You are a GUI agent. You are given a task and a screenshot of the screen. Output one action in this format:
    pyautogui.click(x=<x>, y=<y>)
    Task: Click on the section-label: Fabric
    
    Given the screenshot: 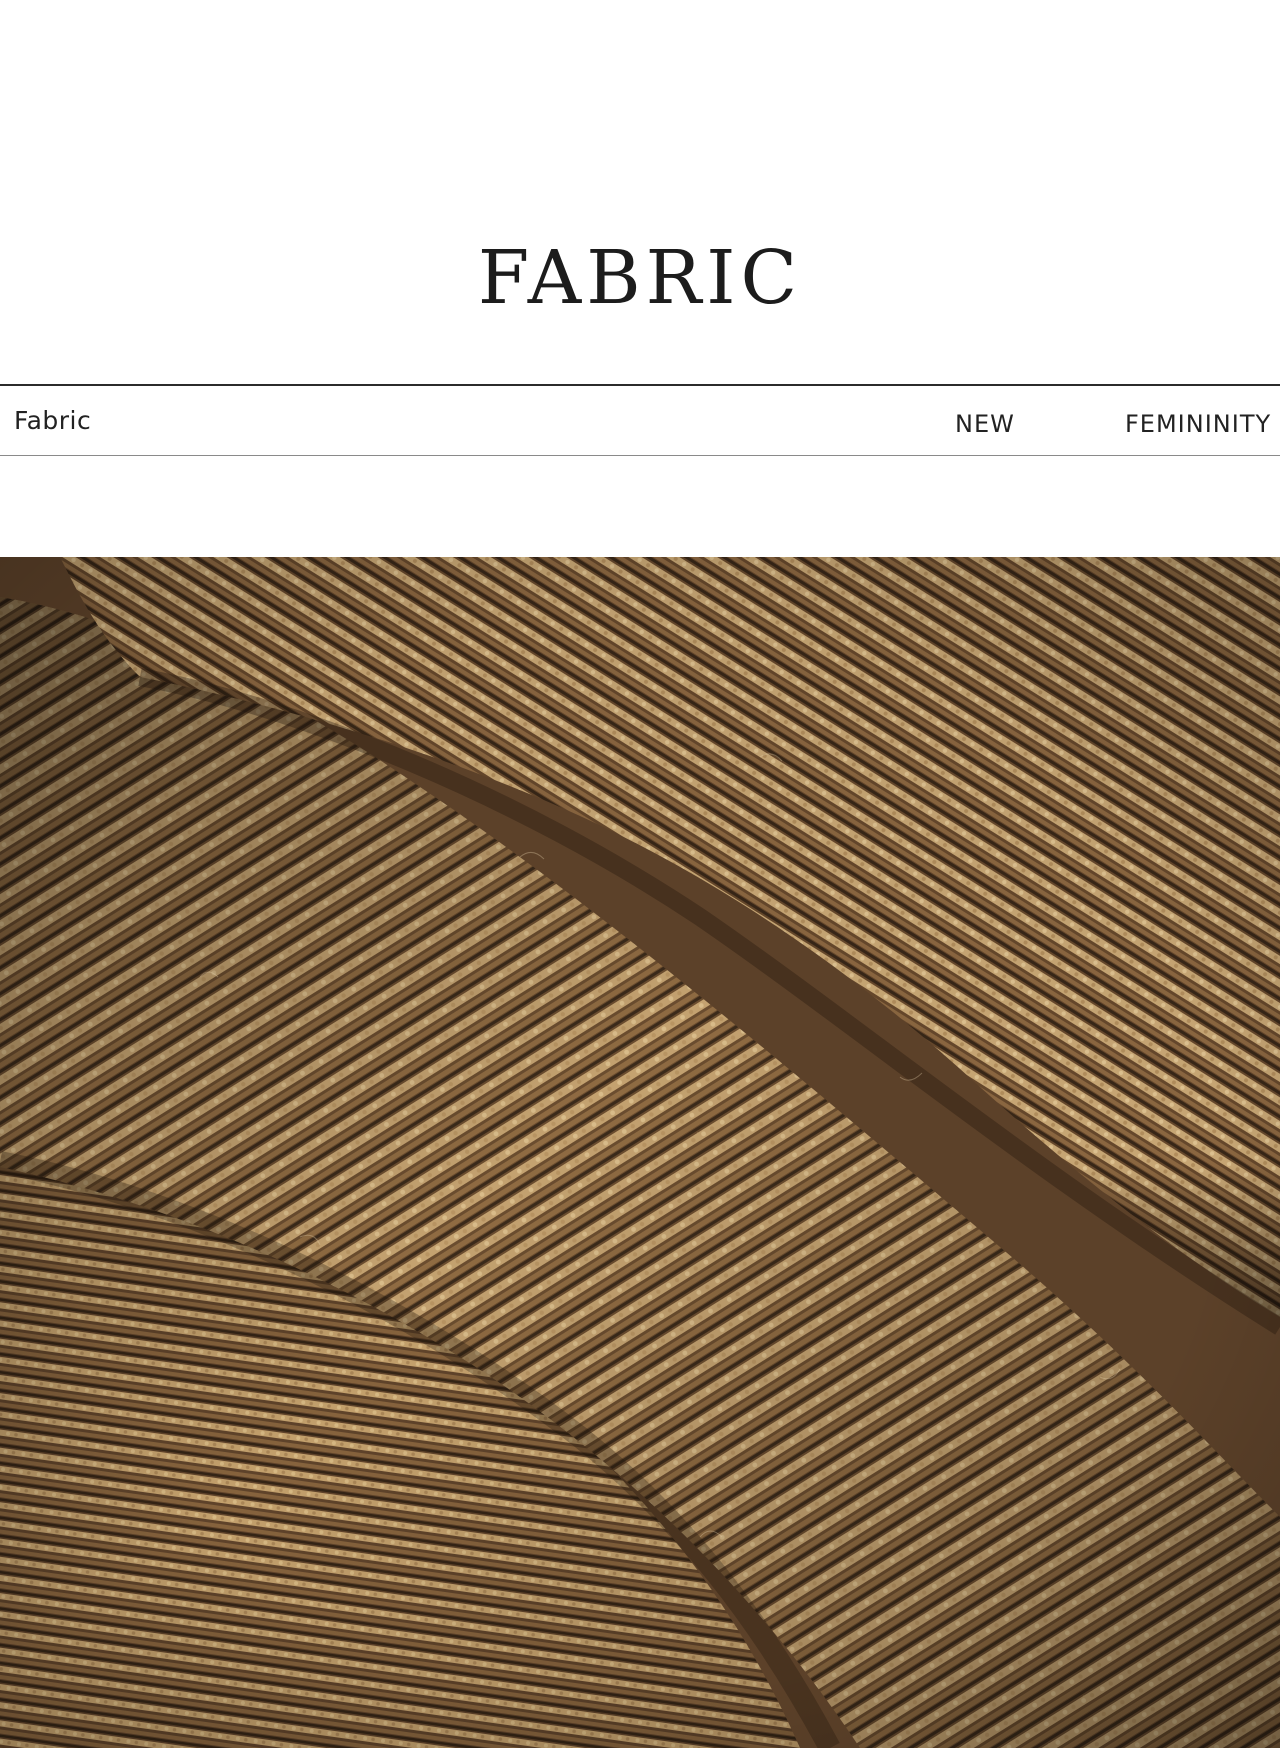 What is the action you would take?
    pyautogui.click(x=53, y=420)
    